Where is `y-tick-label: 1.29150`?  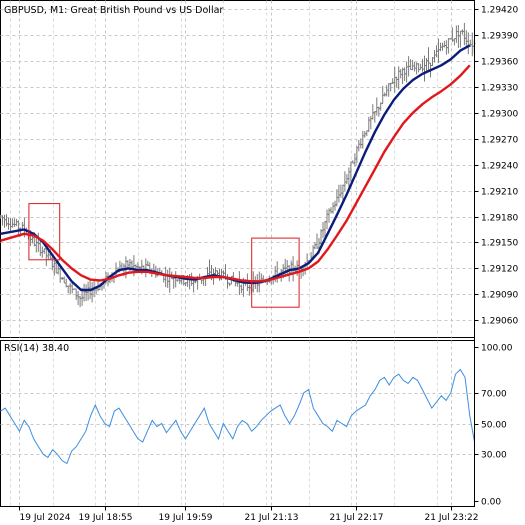
y-tick-label: 1.29150 is located at coordinates (499, 244).